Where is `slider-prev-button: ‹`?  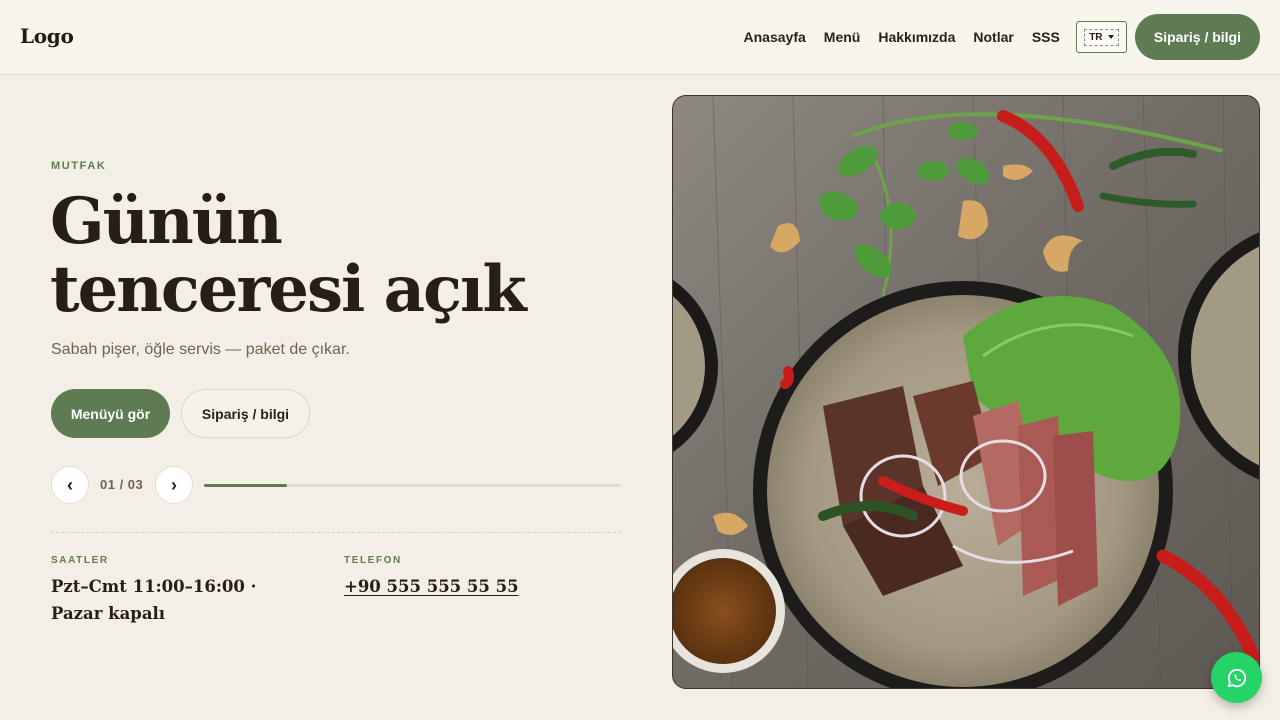
slider-prev-button: ‹ is located at coordinates (70, 485).